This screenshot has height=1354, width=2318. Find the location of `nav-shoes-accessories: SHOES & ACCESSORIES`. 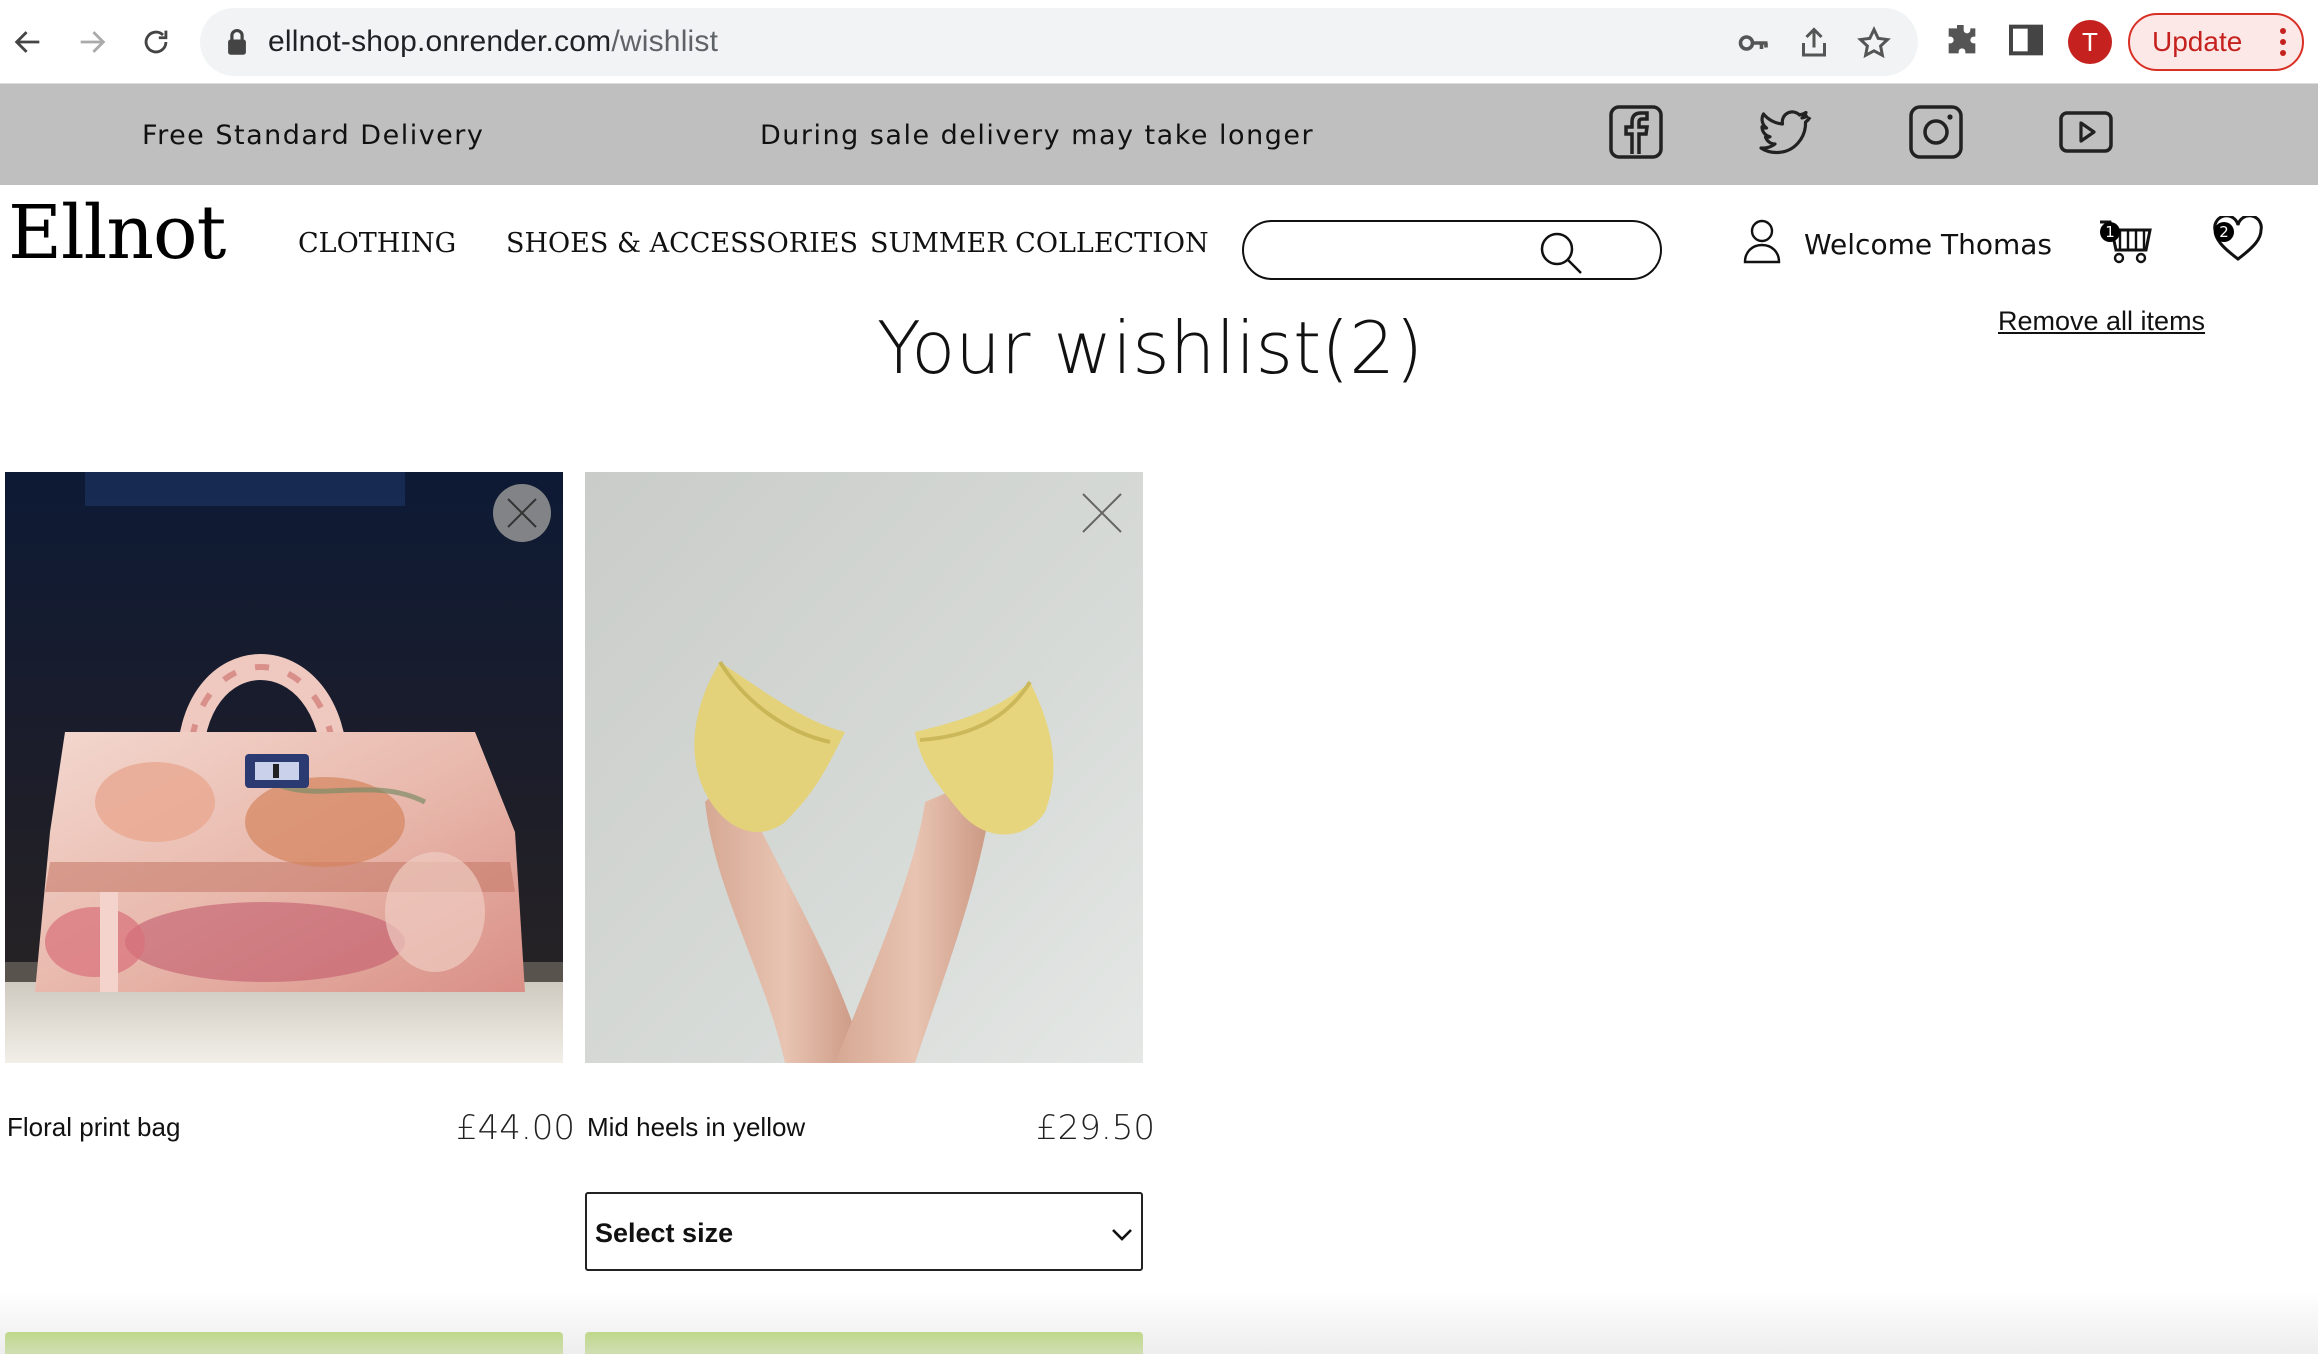

nav-shoes-accessories: SHOES & ACCESSORIES is located at coordinates (682, 243).